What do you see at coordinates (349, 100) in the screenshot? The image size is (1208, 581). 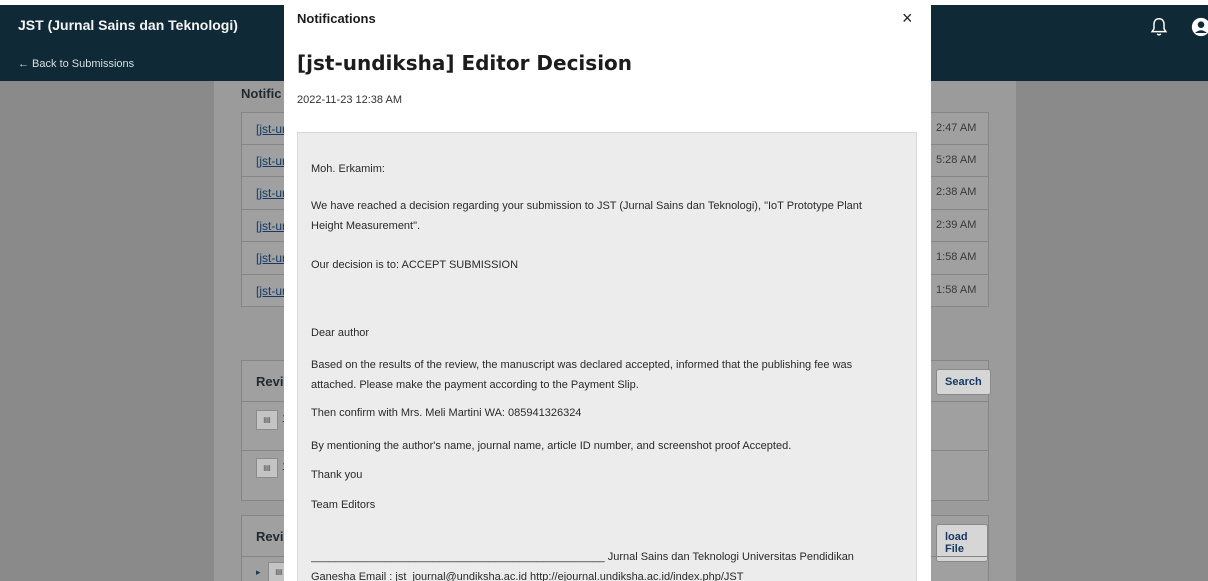 I see `notification-date: 2022-11-23 12:38 AM` at bounding box center [349, 100].